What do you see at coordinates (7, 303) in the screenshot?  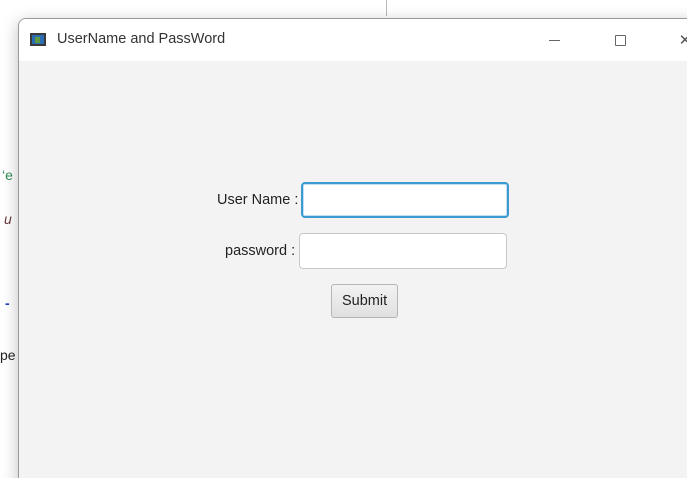 I see `background-code-fragment: -` at bounding box center [7, 303].